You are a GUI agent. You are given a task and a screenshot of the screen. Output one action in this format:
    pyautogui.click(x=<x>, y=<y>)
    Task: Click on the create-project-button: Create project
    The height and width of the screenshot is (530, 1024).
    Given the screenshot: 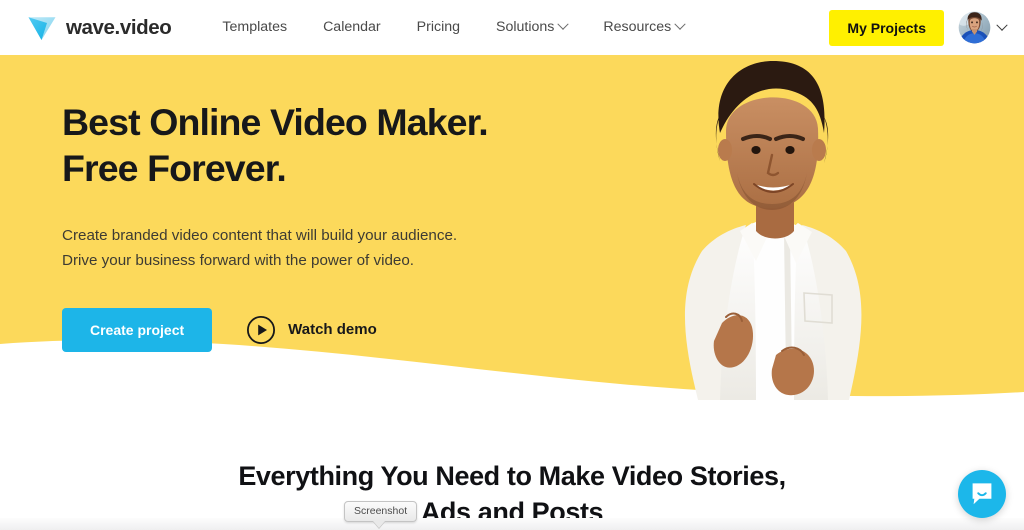 What is the action you would take?
    pyautogui.click(x=137, y=329)
    